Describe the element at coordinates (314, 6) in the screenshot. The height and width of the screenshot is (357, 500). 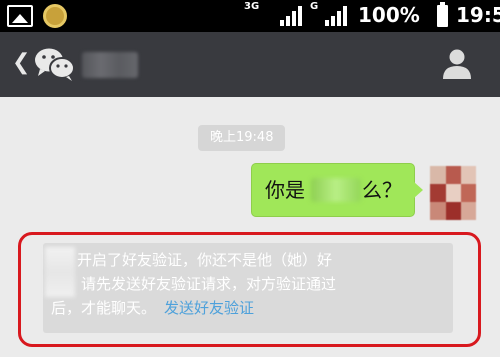
I see `network-type-label: G` at that location.